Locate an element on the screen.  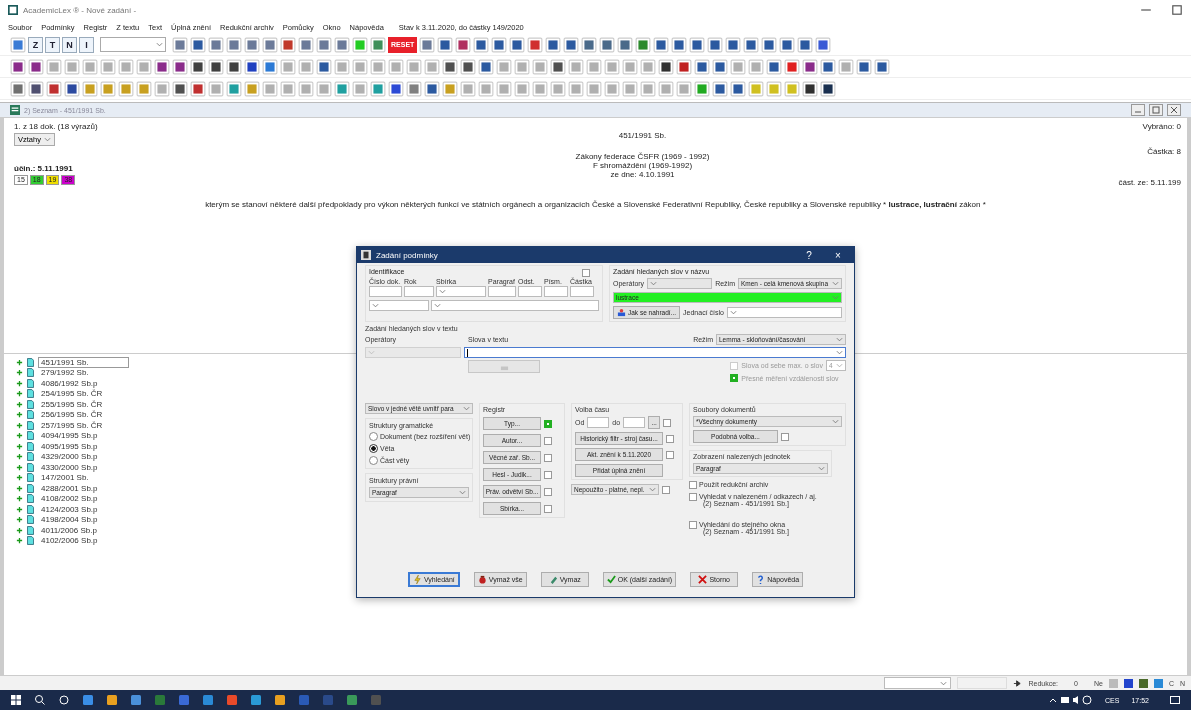
document-list-item: 4124/2003 Sb.p is located at coordinates (71, 509).